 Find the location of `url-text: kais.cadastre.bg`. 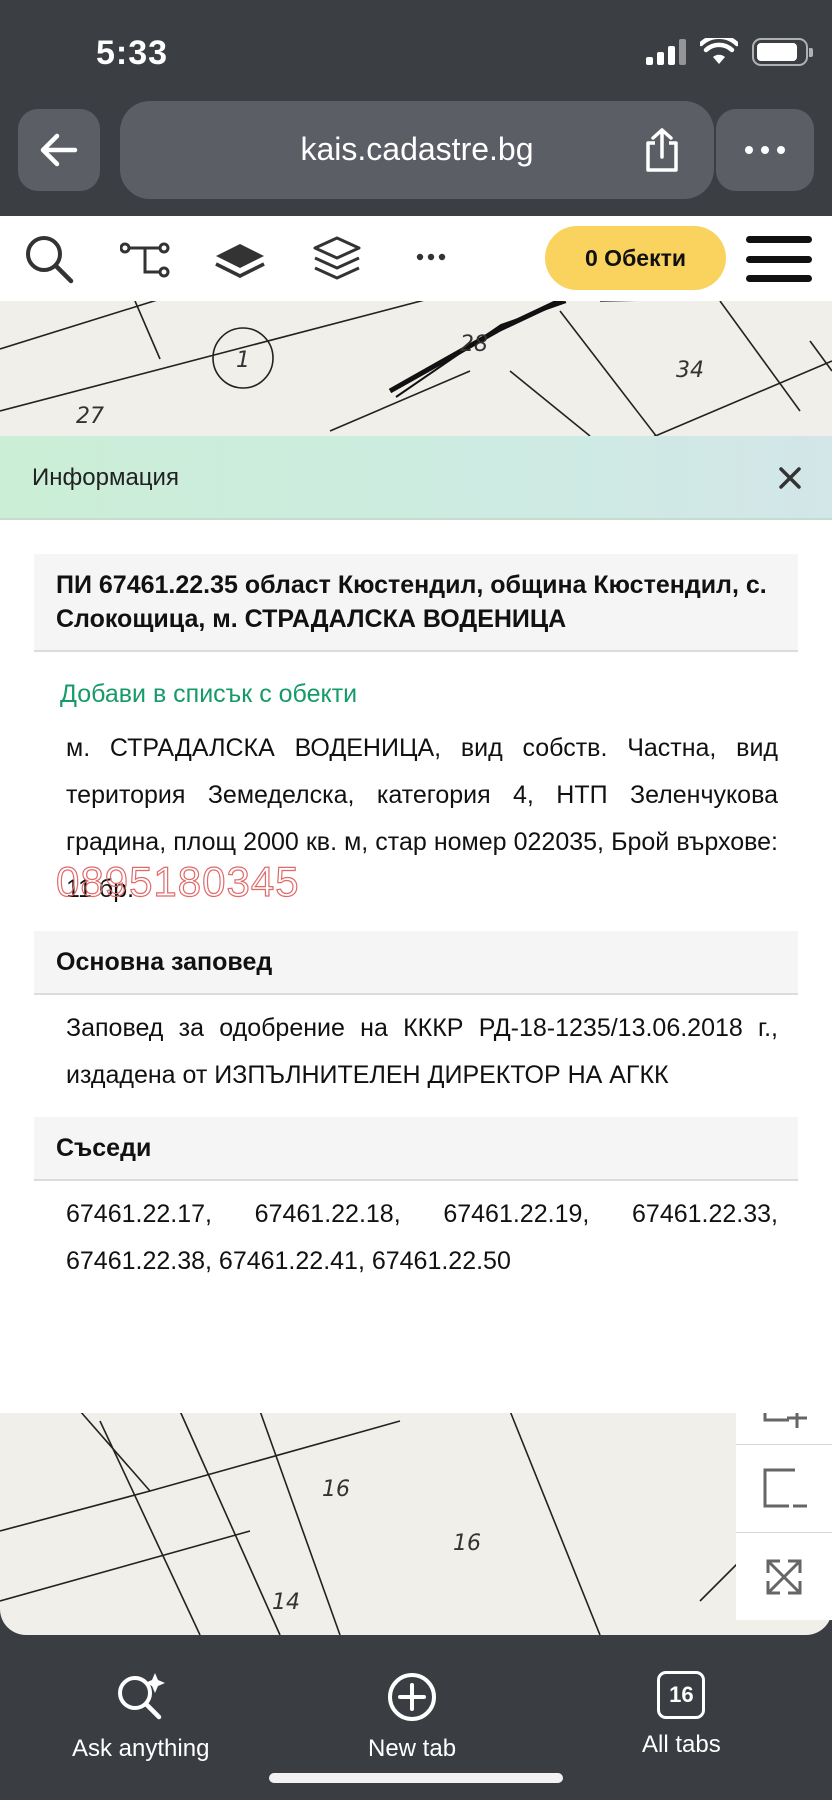

url-text: kais.cadastre.bg is located at coordinates (417, 149).